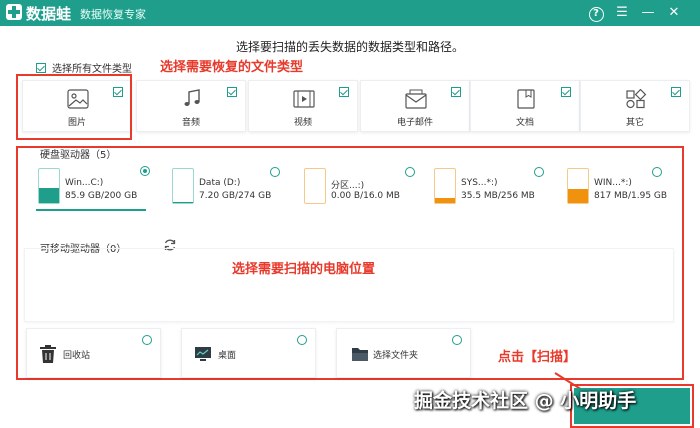 The image size is (700, 428). Describe the element at coordinates (220, 183) in the screenshot. I see `drive-name: Data (D:)` at that location.